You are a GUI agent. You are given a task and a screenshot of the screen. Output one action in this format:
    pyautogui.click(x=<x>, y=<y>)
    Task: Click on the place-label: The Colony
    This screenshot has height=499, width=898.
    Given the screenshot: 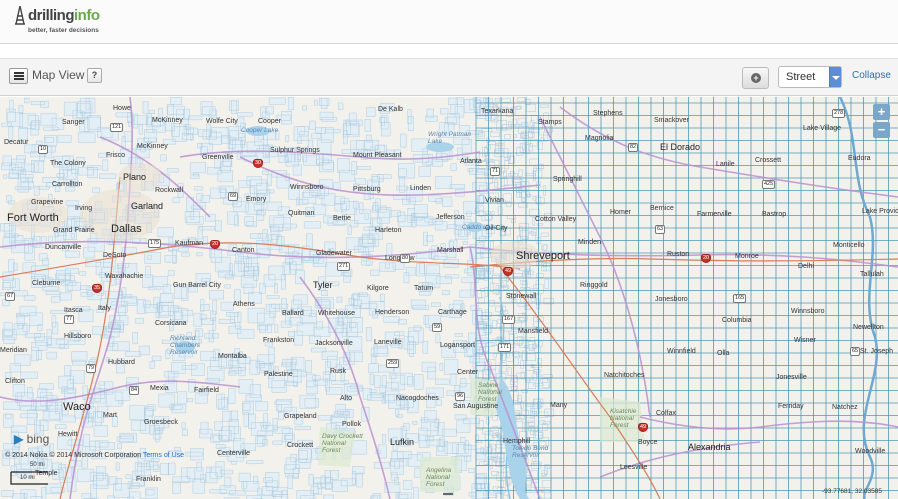 What is the action you would take?
    pyautogui.click(x=68, y=163)
    